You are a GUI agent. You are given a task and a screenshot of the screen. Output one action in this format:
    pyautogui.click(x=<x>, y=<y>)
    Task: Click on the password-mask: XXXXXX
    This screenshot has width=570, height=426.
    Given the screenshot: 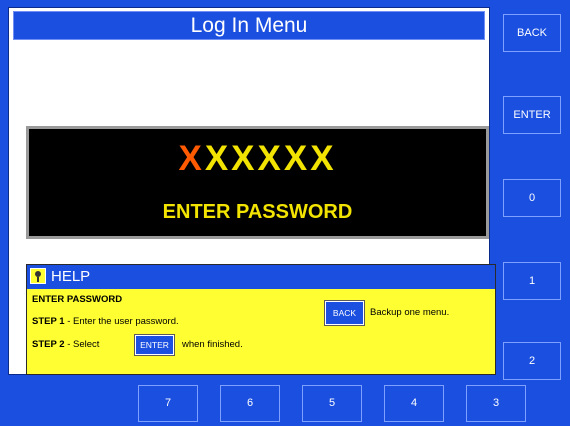 What is the action you would take?
    pyautogui.click(x=257, y=159)
    